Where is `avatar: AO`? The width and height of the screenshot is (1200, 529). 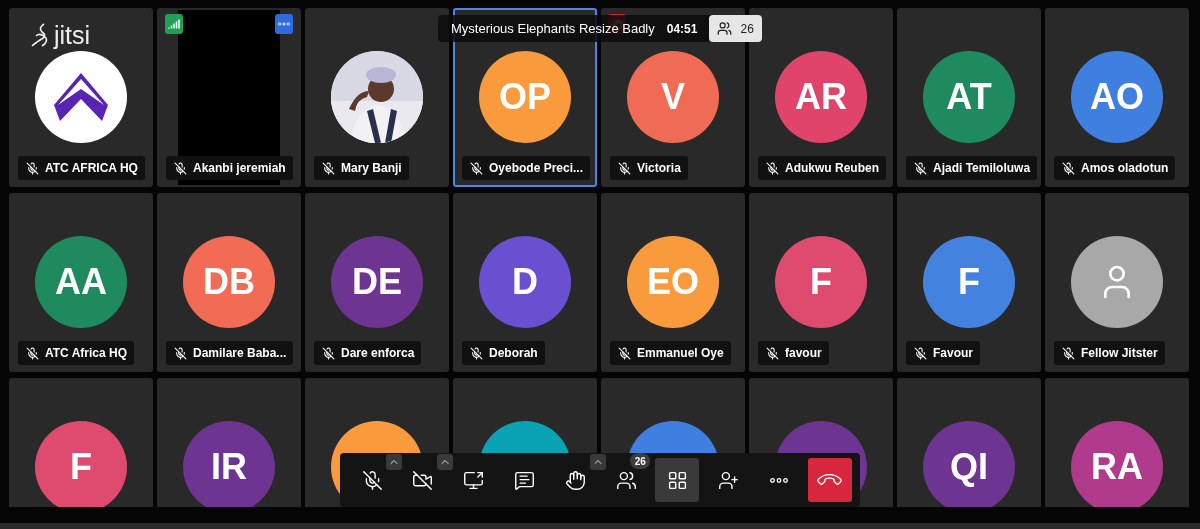 avatar: AO is located at coordinates (1117, 97).